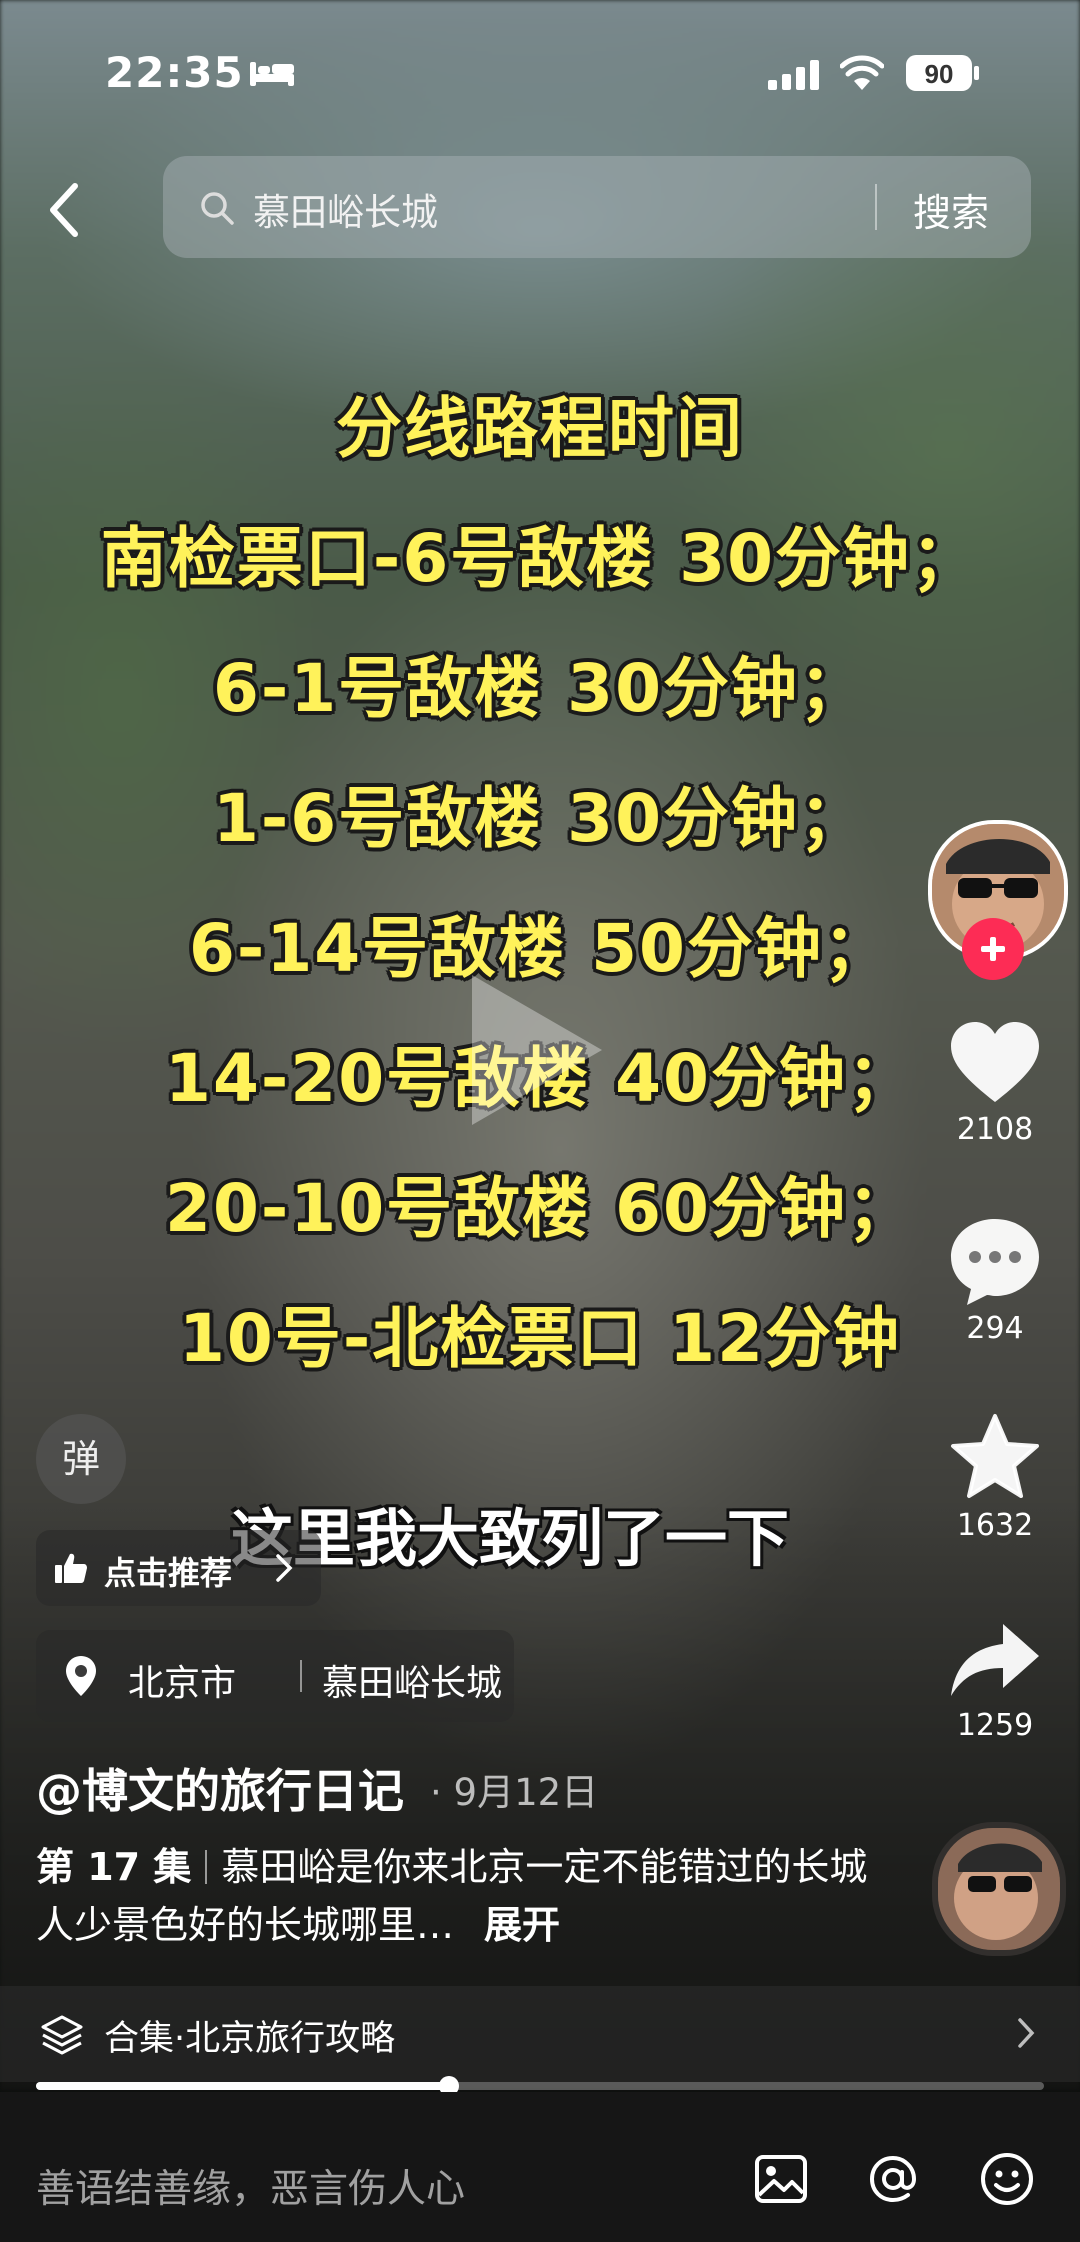 Image resolution: width=1080 pixels, height=2242 pixels. What do you see at coordinates (182, 1683) in the screenshot?
I see `location-city: 北京市` at bounding box center [182, 1683].